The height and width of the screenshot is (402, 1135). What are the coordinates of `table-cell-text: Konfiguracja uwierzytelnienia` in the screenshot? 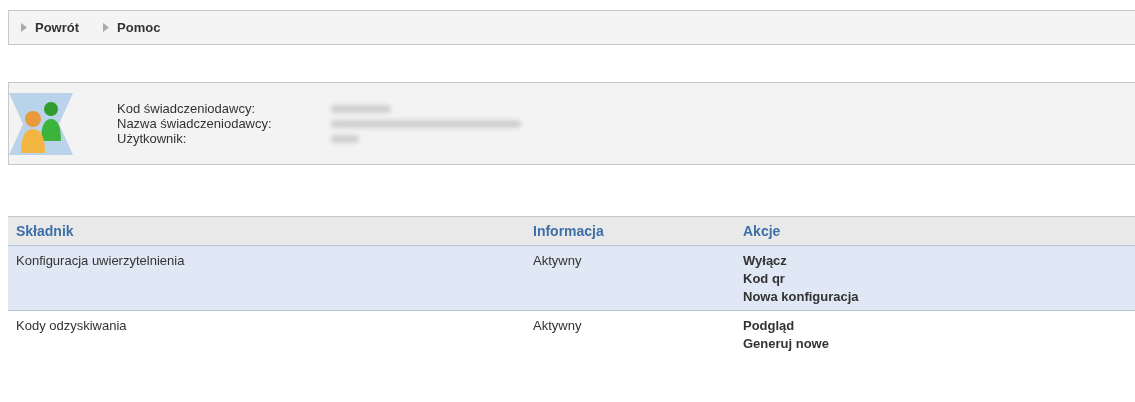 It's located at (100, 261).